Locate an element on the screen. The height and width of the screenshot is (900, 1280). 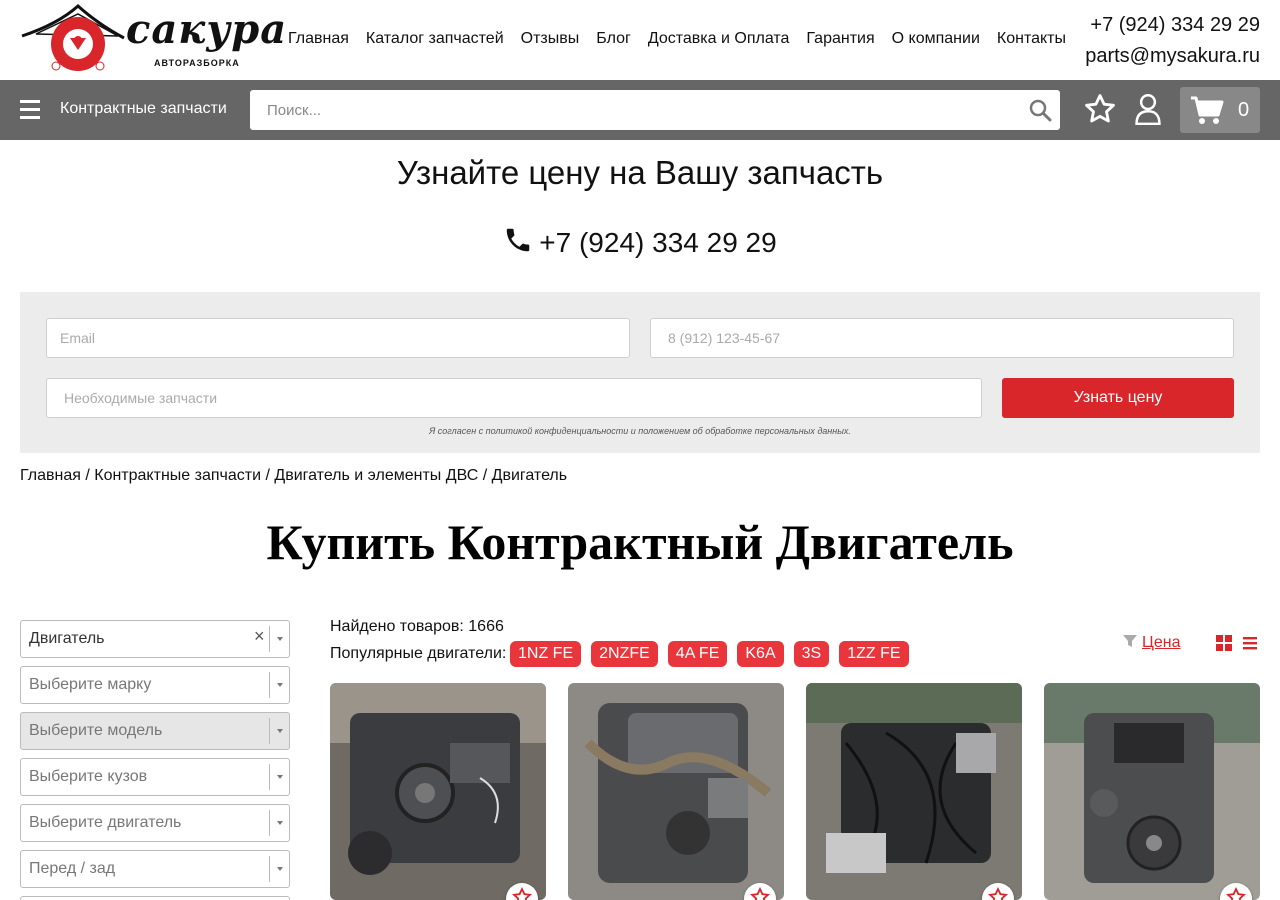
parts-field is located at coordinates (514, 398).